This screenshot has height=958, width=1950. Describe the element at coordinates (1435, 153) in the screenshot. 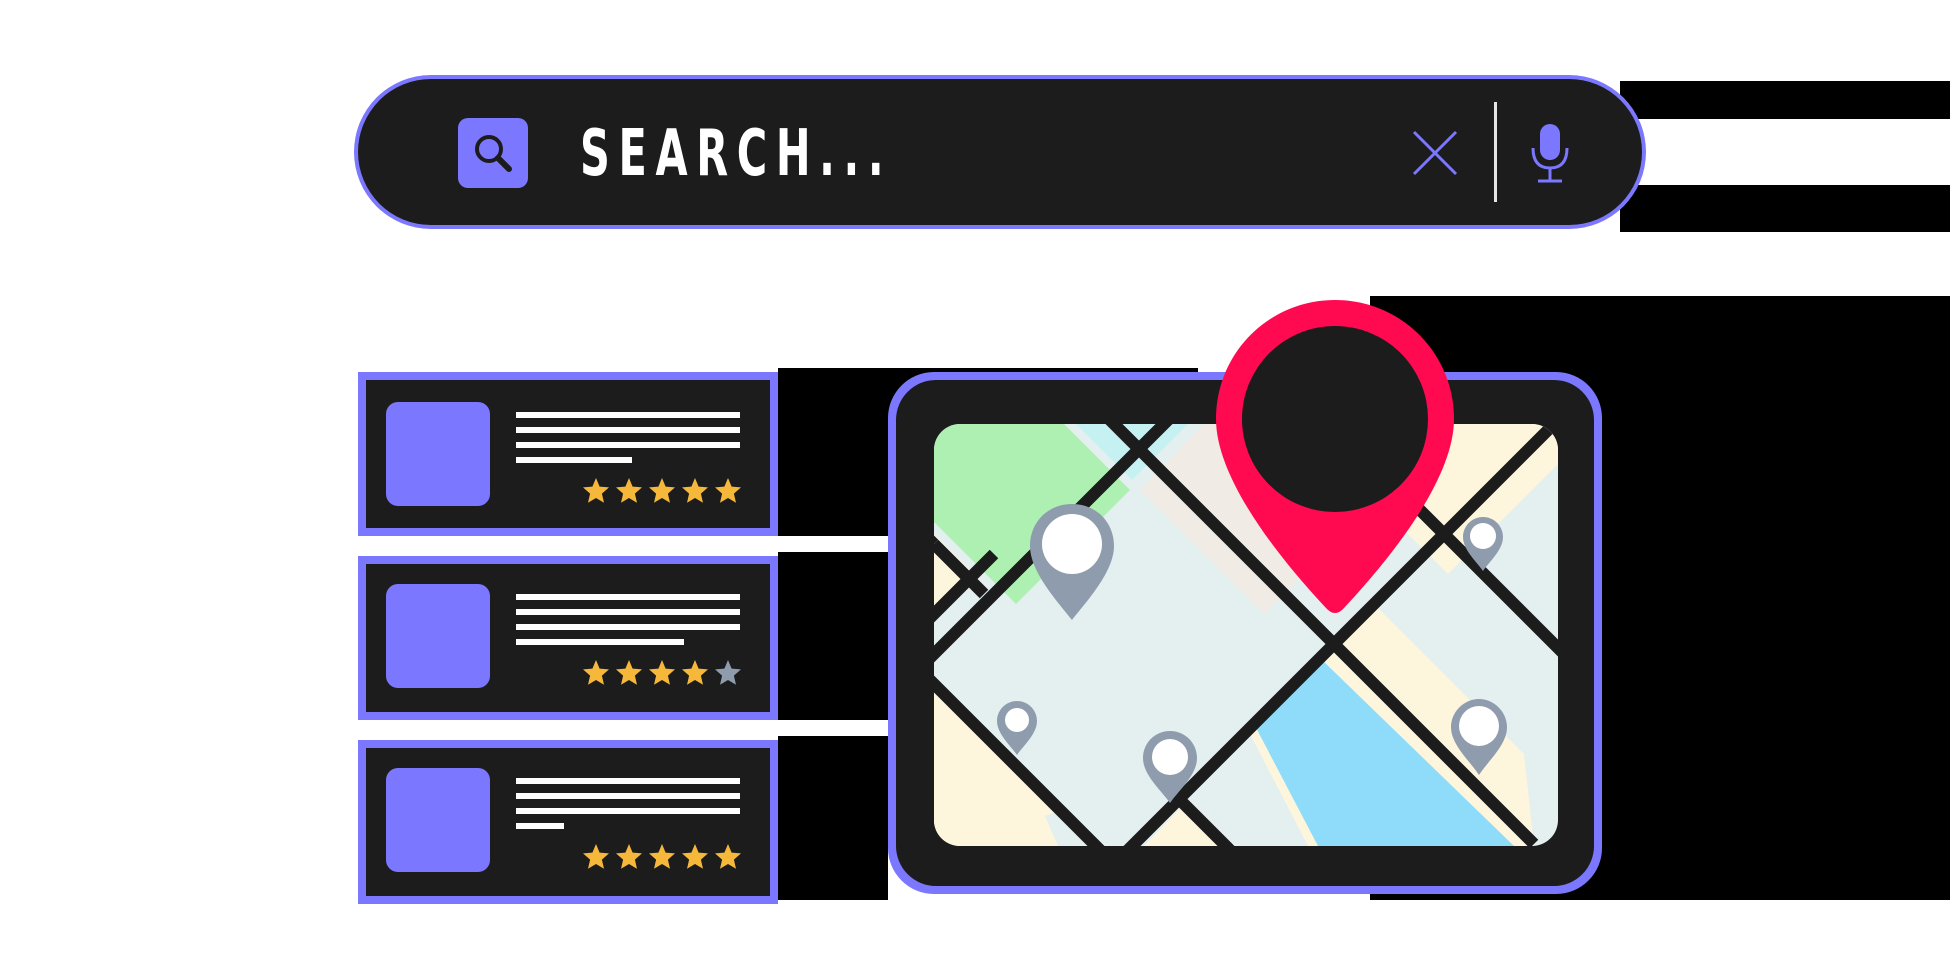

I see `close-icon` at that location.